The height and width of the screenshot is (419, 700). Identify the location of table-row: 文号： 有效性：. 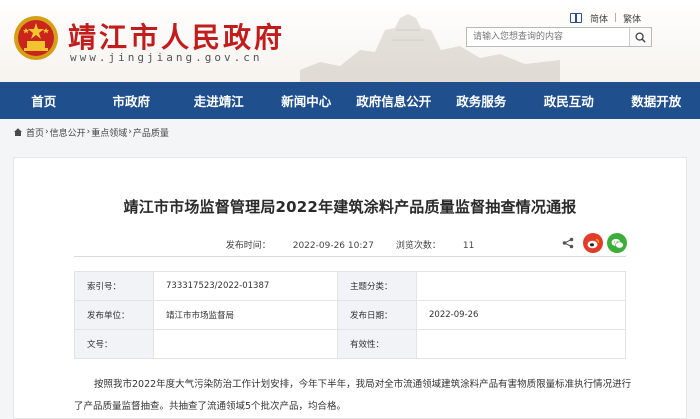
(350, 344).